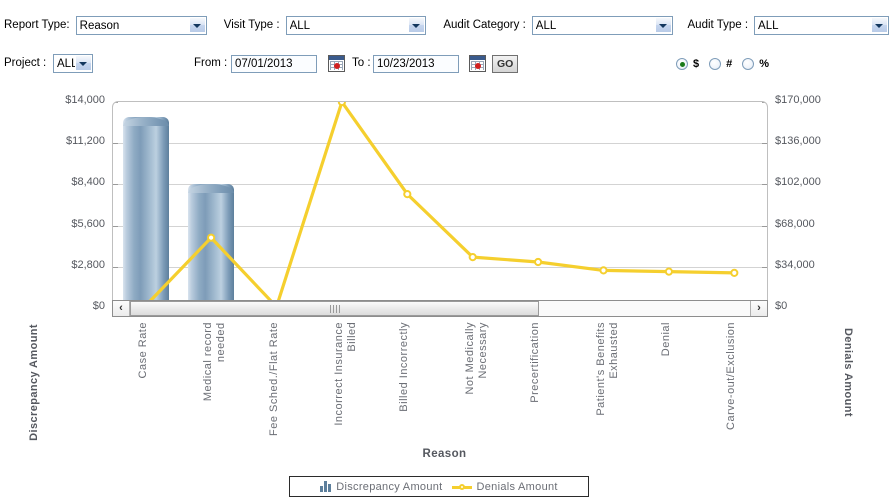 The image size is (889, 503). Describe the element at coordinates (718, 25) in the screenshot. I see `audit-type-label: Audit Type :` at that location.